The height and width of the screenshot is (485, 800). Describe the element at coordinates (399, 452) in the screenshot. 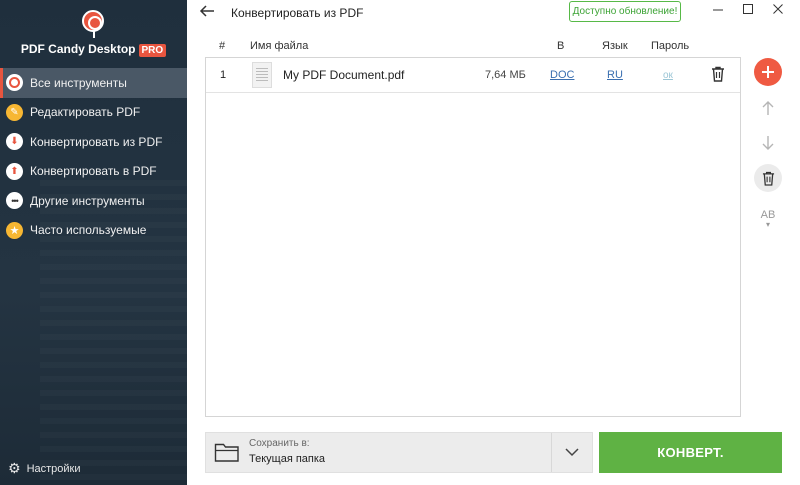

I see `save-location-selector: Сохранить в: Текущая папка` at that location.